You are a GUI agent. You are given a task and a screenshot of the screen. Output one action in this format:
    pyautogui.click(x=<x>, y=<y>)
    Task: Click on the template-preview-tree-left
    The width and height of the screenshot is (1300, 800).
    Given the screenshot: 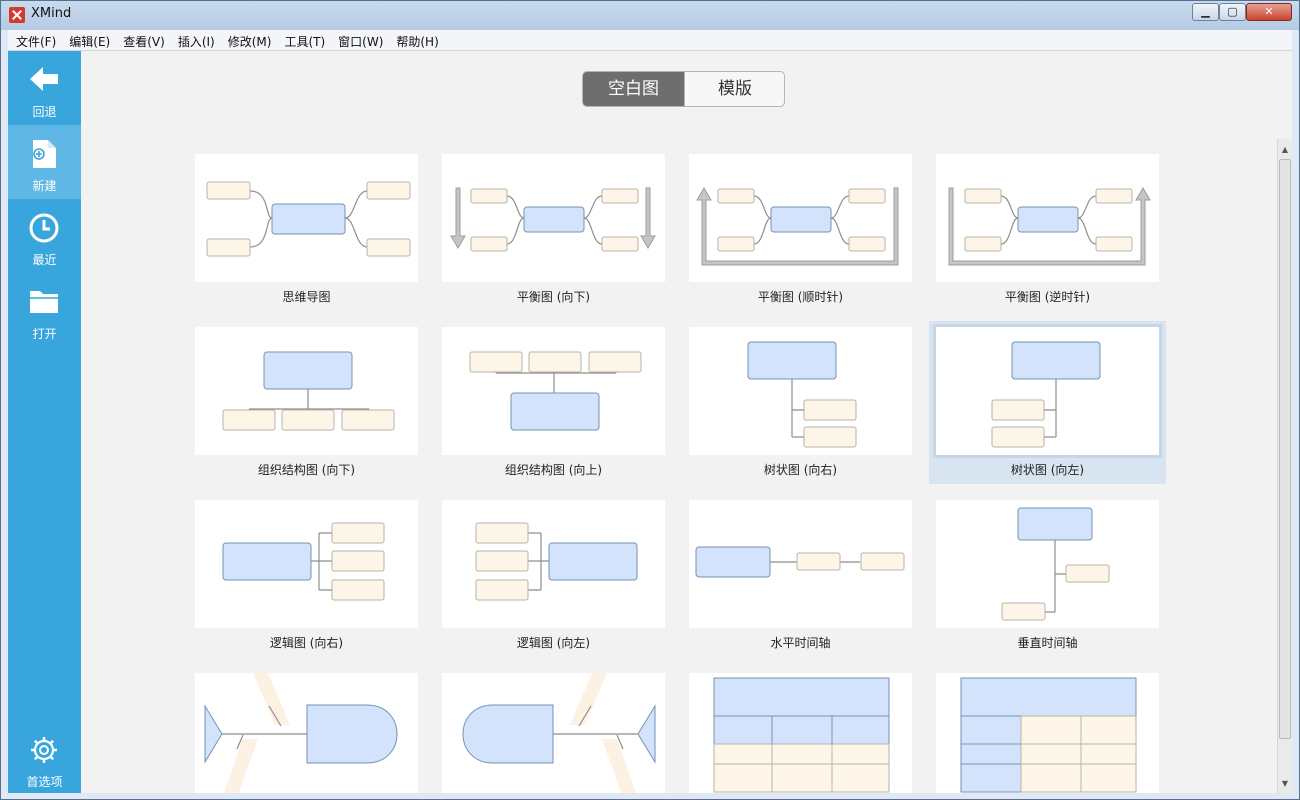 What is the action you would take?
    pyautogui.click(x=1046, y=394)
    